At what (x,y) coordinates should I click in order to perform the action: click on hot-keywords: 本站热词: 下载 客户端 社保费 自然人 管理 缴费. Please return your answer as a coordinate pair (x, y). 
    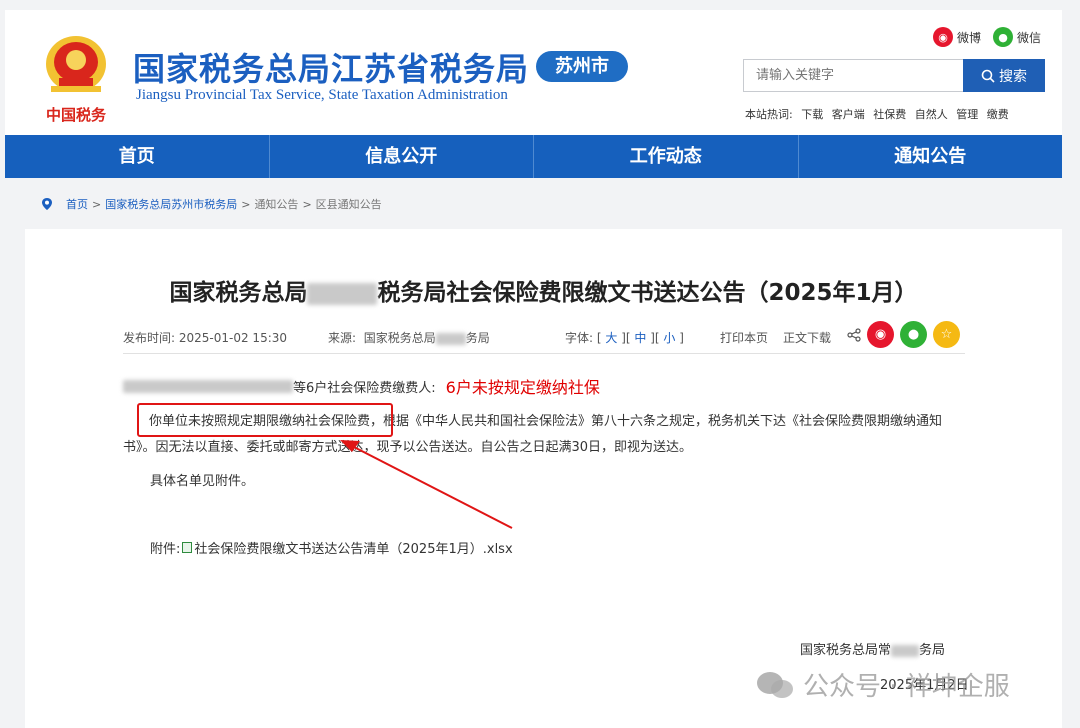
    Looking at the image, I should click on (879, 114).